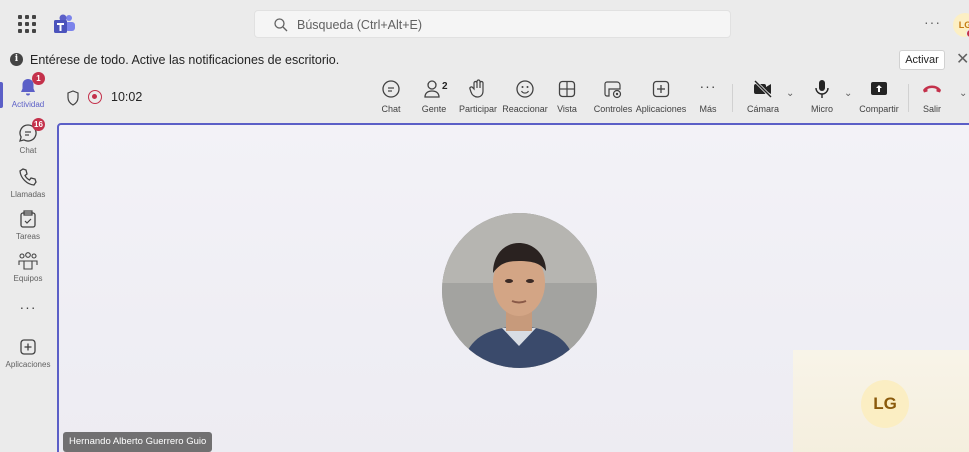  Describe the element at coordinates (567, 89) in the screenshot. I see `grid-view-icon` at that location.